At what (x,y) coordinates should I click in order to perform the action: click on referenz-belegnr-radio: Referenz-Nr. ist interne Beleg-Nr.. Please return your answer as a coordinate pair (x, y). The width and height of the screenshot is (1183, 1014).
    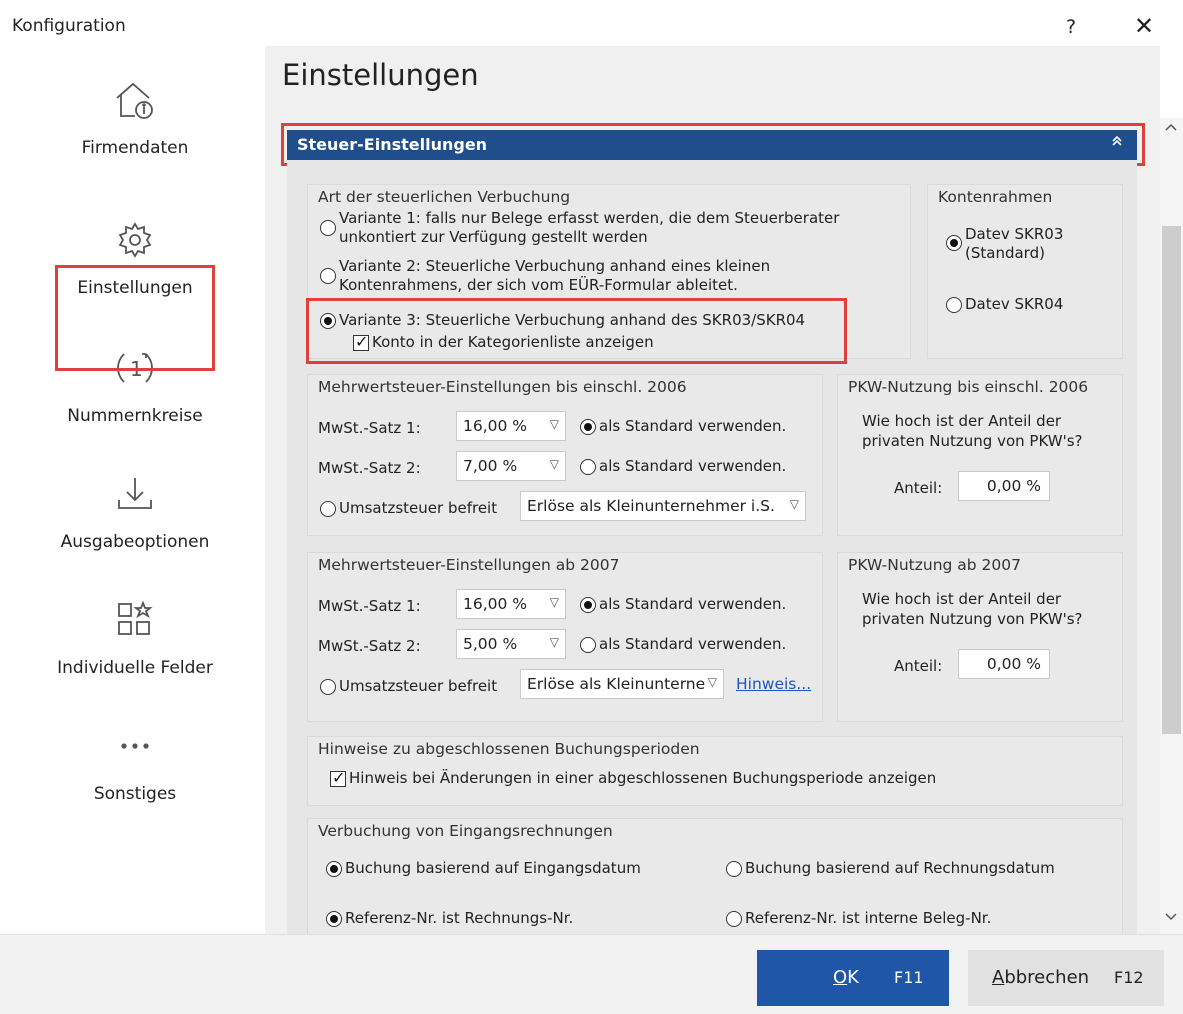
    Looking at the image, I should click on (916, 918).